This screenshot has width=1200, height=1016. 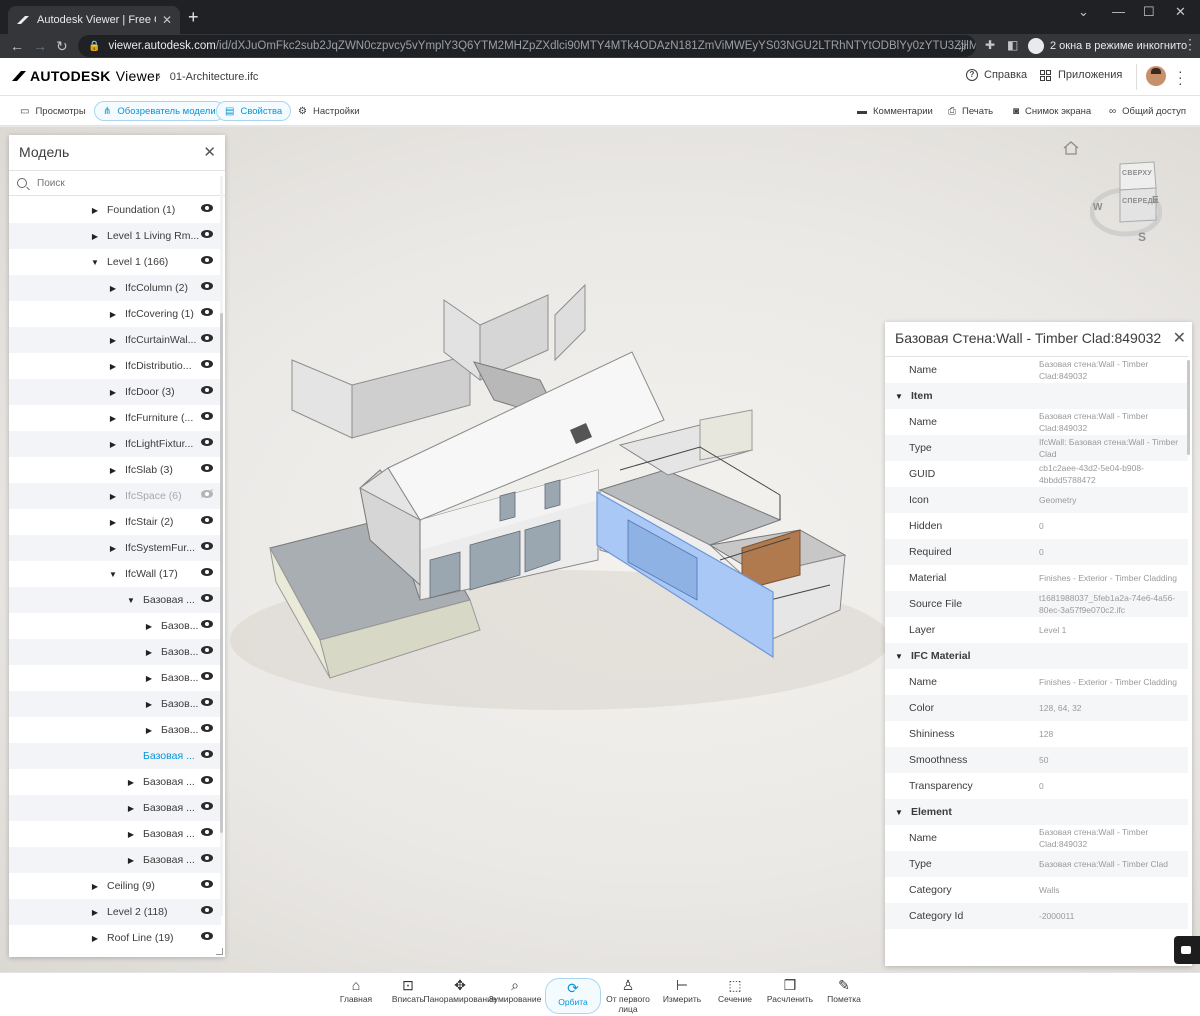 I want to click on tree-row: ▶ IfcSlab (3), so click(x=115, y=470).